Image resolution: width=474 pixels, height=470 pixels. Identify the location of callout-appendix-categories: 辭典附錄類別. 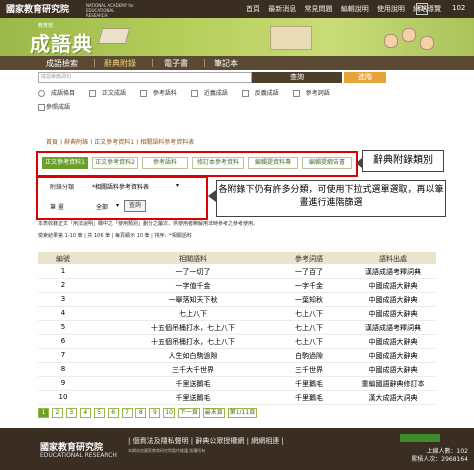
(403, 161).